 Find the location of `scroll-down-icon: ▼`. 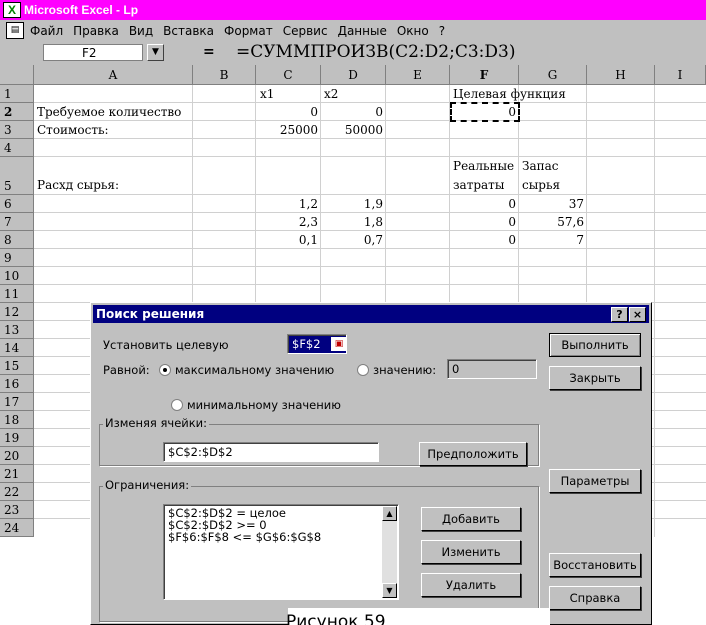

scroll-down-icon: ▼ is located at coordinates (389, 590).